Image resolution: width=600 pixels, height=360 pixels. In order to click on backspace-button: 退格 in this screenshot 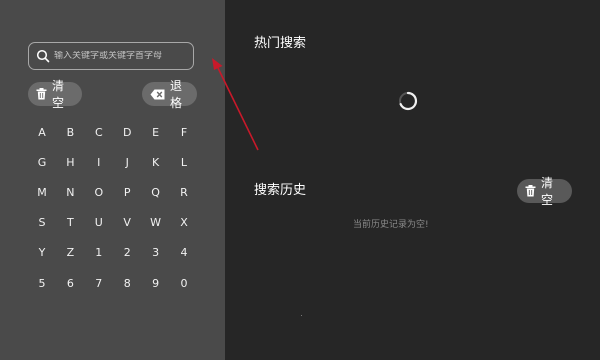, I will do `click(169, 94)`.